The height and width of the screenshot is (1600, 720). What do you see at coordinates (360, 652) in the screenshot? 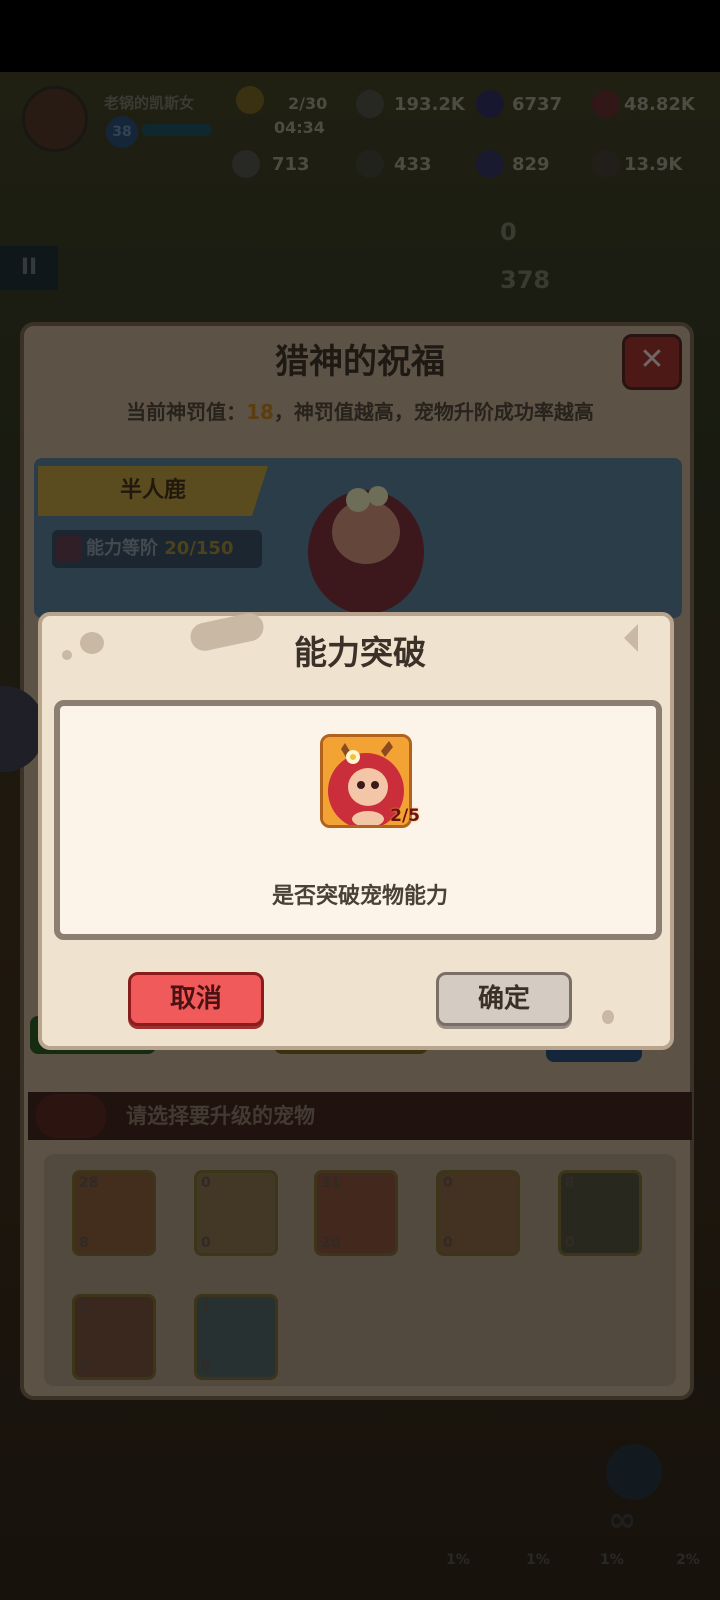
I see `dialog-title: 能力突破` at bounding box center [360, 652].